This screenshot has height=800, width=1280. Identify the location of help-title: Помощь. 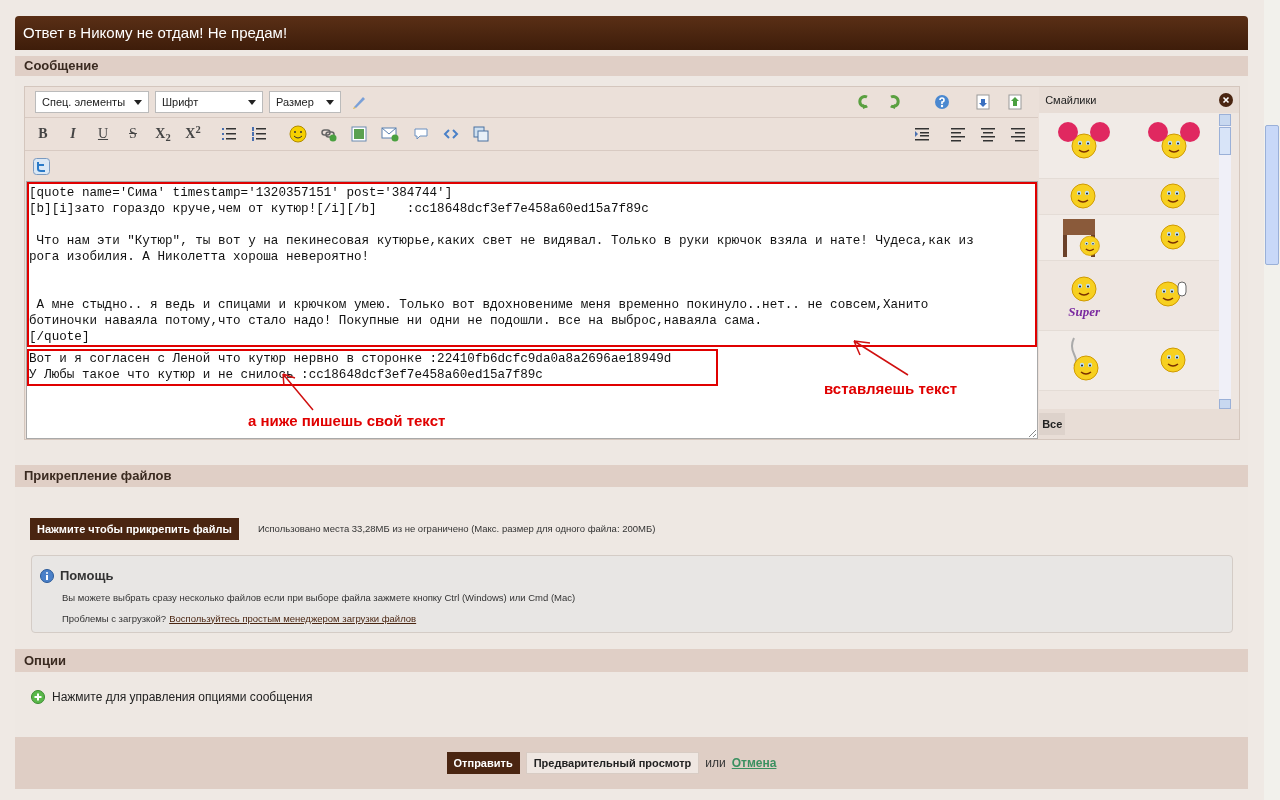
(87, 576).